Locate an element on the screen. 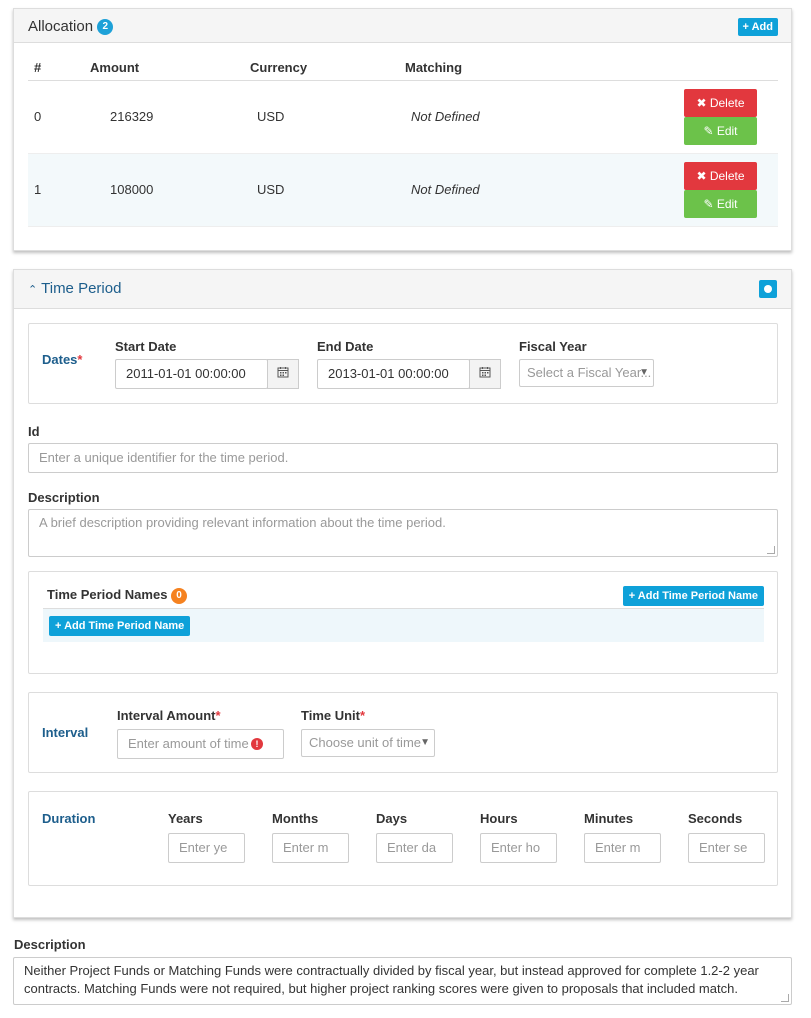  table-row: 1 108000 USD Not Defined ✖ Delete ✎ Edit is located at coordinates (403, 190).